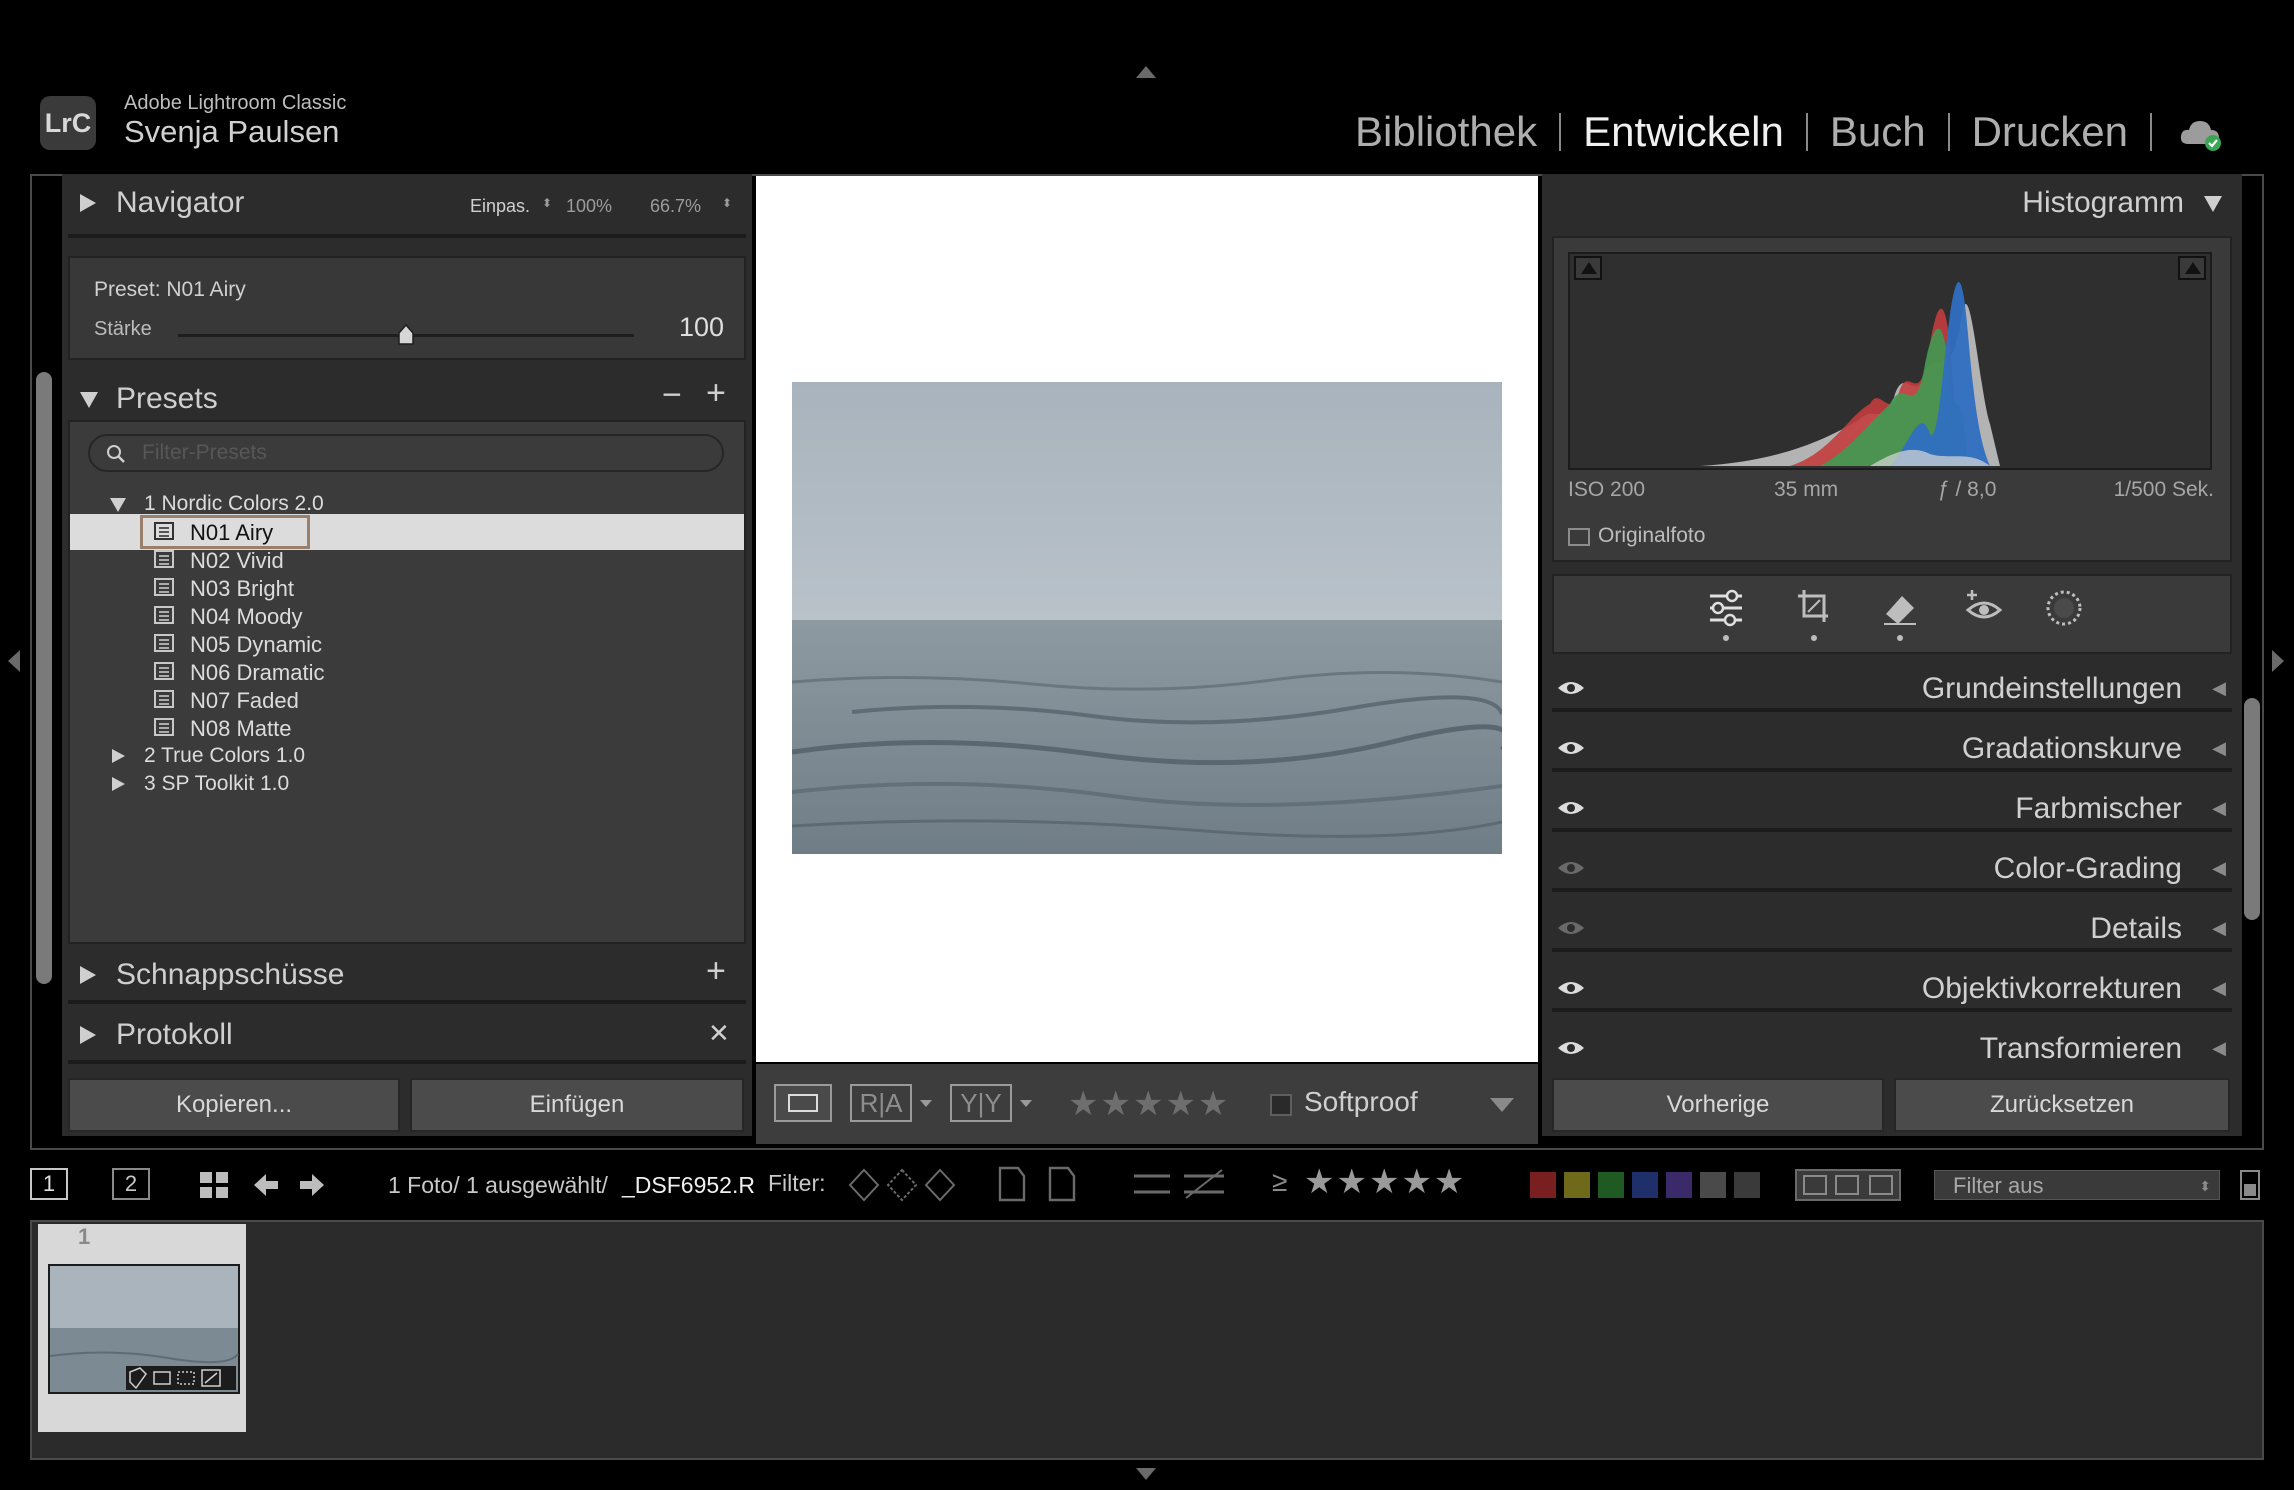 The height and width of the screenshot is (1490, 2294). I want to click on filmstrip-thumbnail: 1, so click(142, 1328).